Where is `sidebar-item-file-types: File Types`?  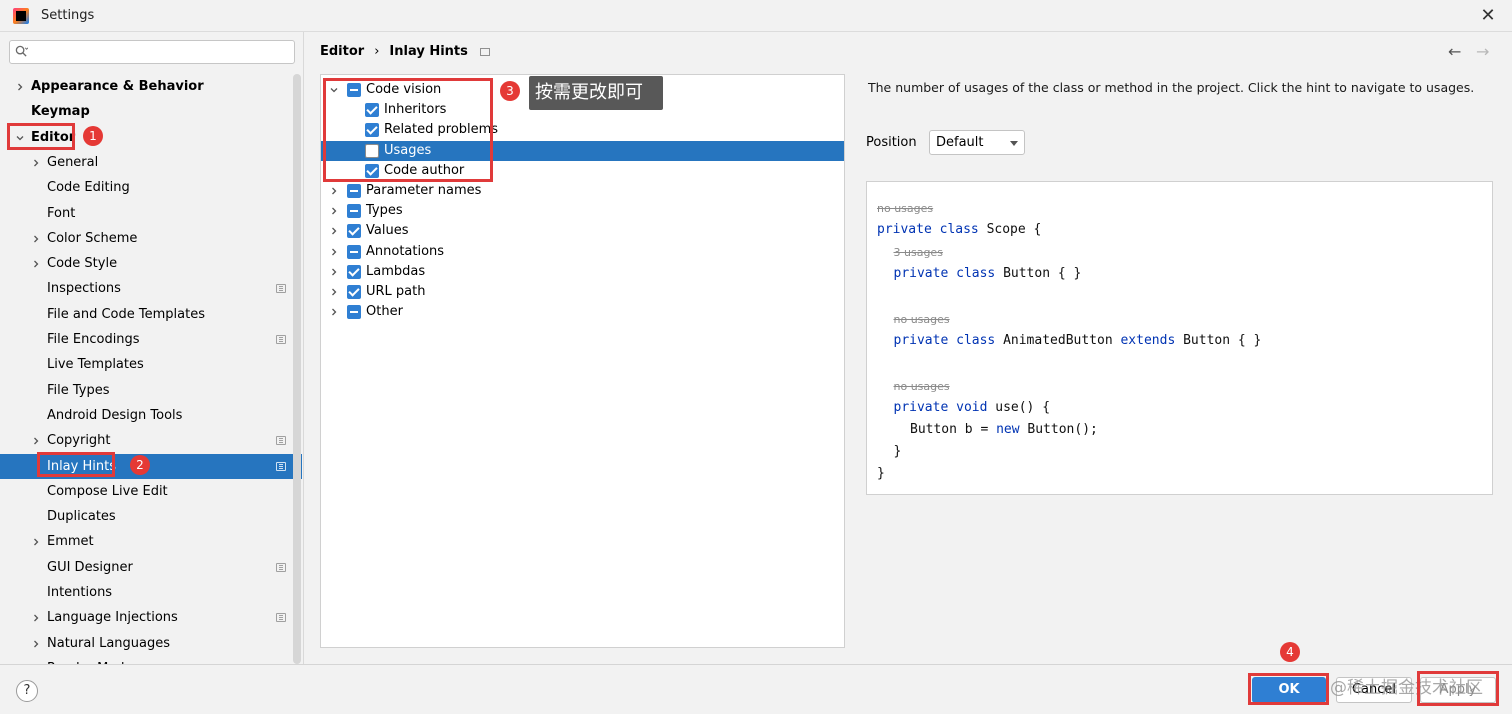
sidebar-item-file-types: File Types is located at coordinates (151, 390).